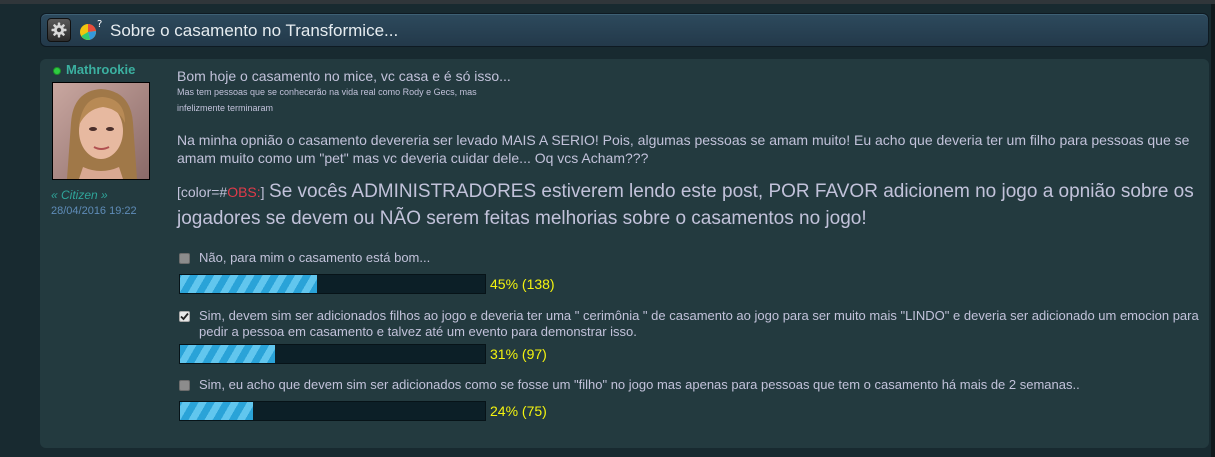 This screenshot has width=1215, height=457. I want to click on online-status-icon, so click(57, 71).